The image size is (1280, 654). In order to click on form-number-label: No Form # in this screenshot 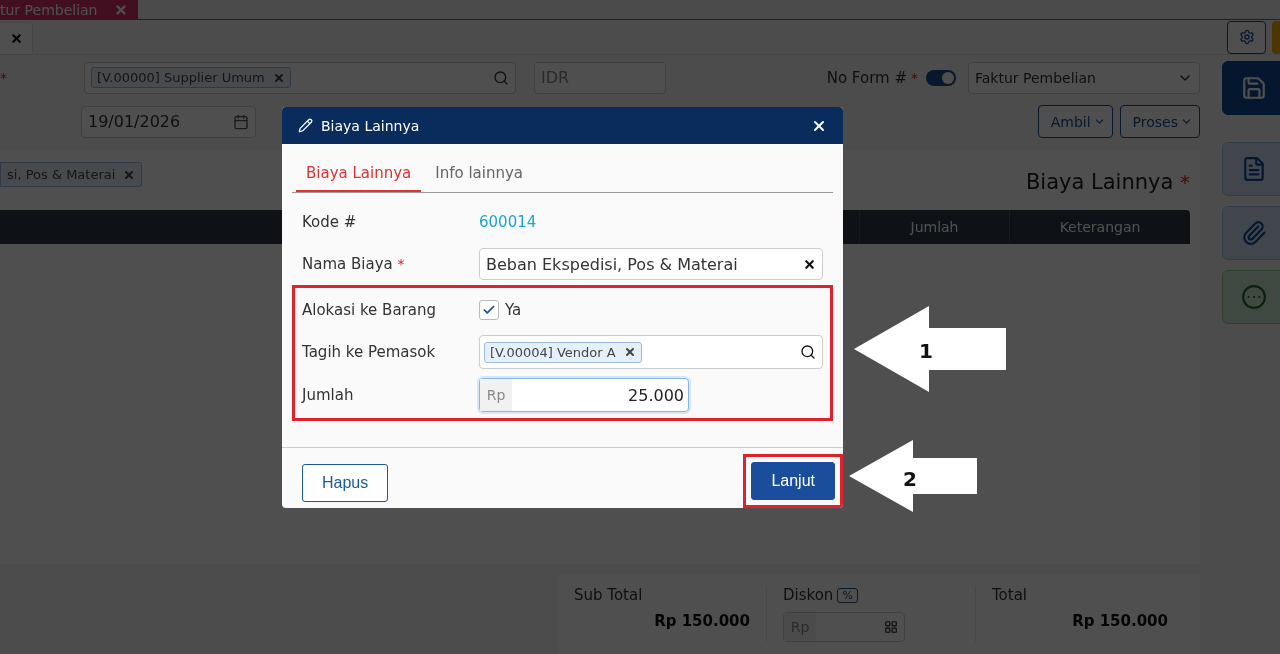, I will do `click(866, 77)`.